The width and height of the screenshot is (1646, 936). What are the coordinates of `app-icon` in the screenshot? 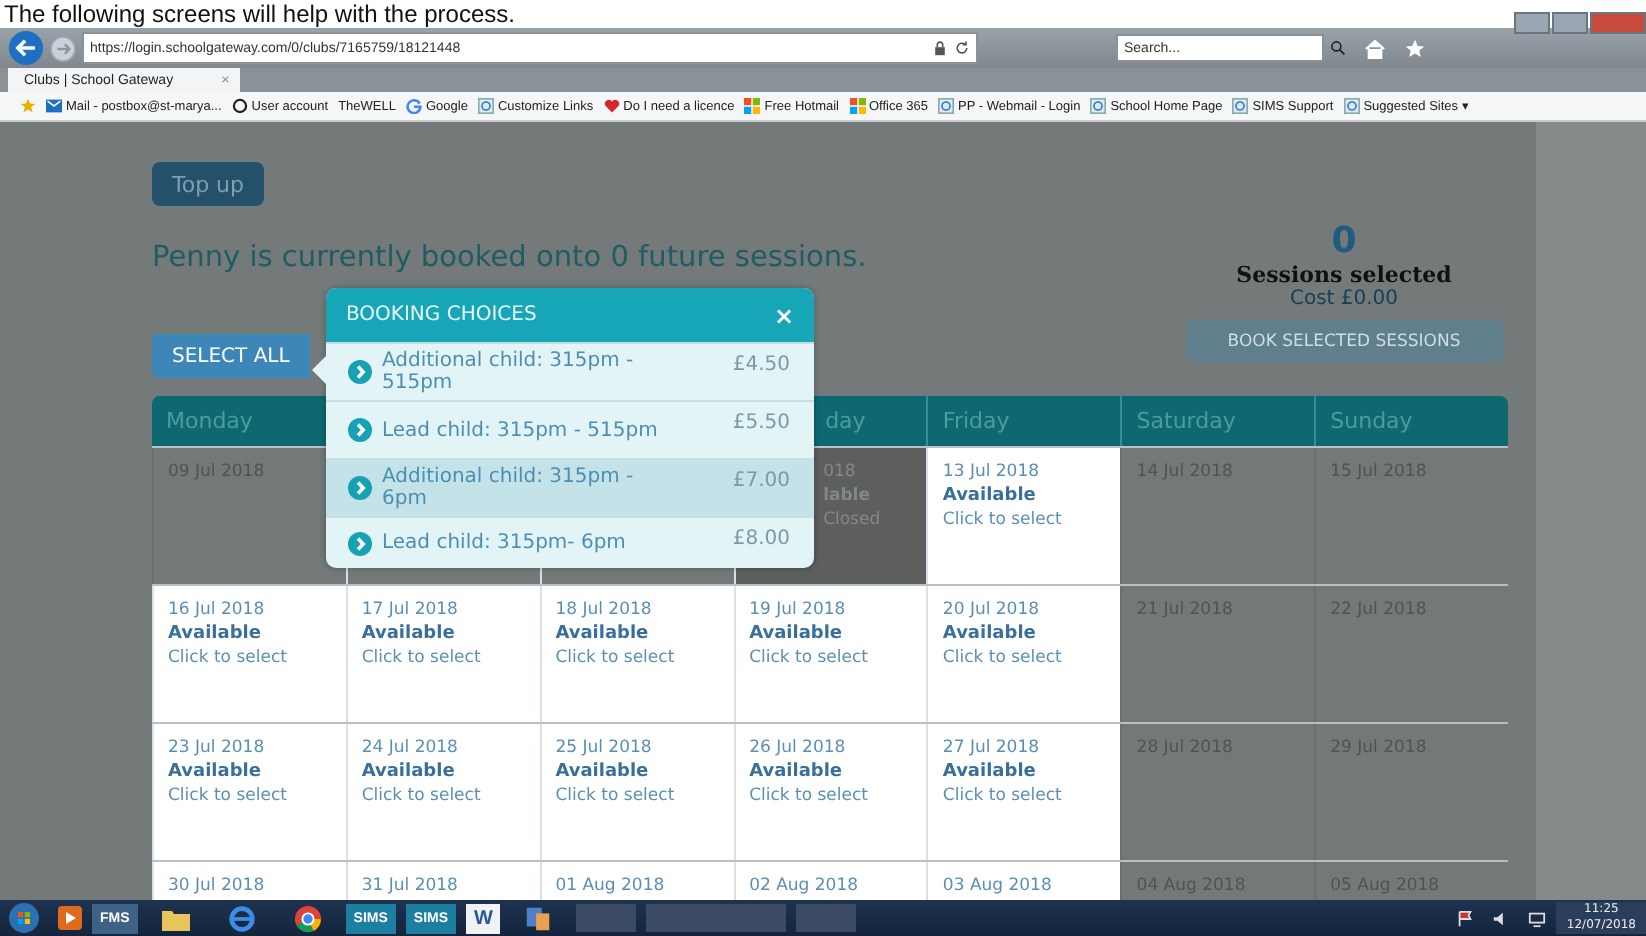 It's located at (538, 918).